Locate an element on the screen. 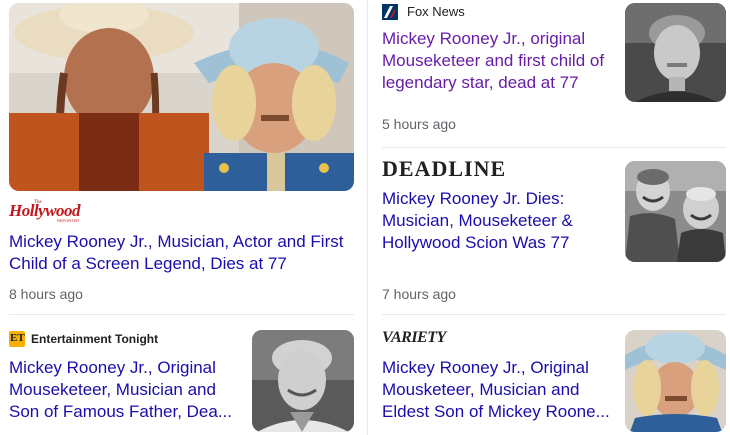  young-man-bw-photo is located at coordinates (675, 52).